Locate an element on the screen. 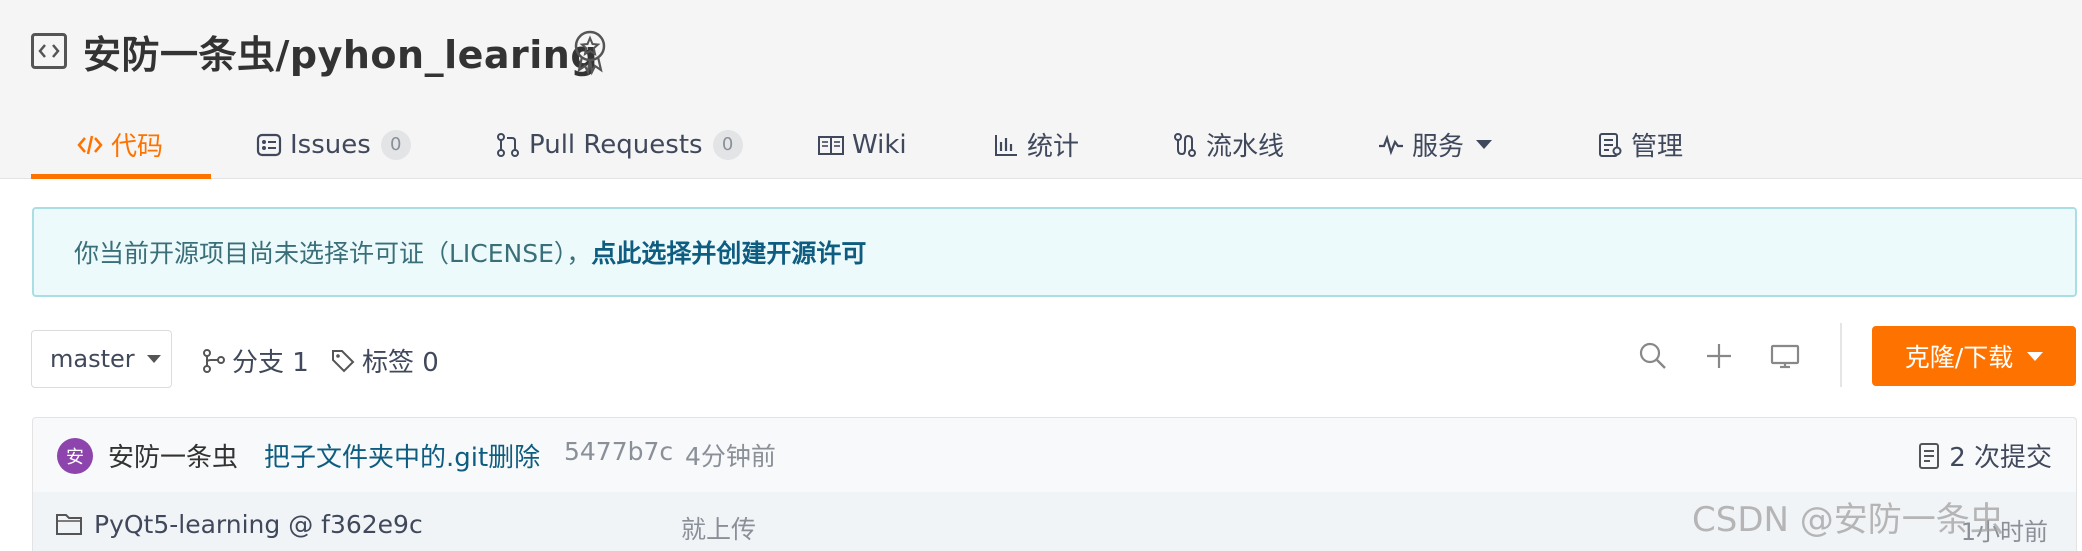 The width and height of the screenshot is (2082, 551). watermark: CSDN @安防一条虫 is located at coordinates (1848, 520).